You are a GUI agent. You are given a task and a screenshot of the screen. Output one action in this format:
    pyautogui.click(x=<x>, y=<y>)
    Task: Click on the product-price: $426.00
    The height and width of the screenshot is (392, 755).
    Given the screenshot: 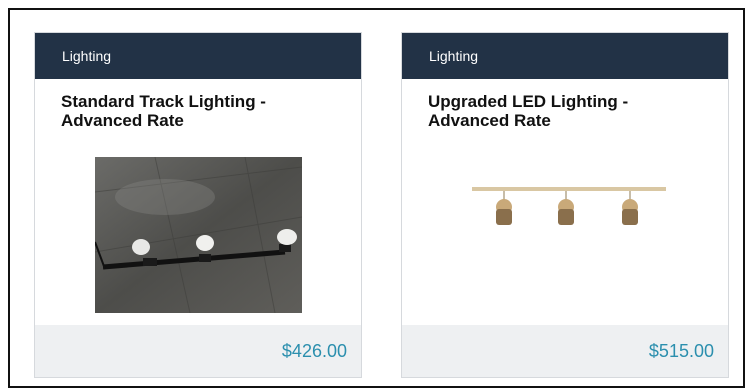 What is the action you would take?
    pyautogui.click(x=198, y=351)
    